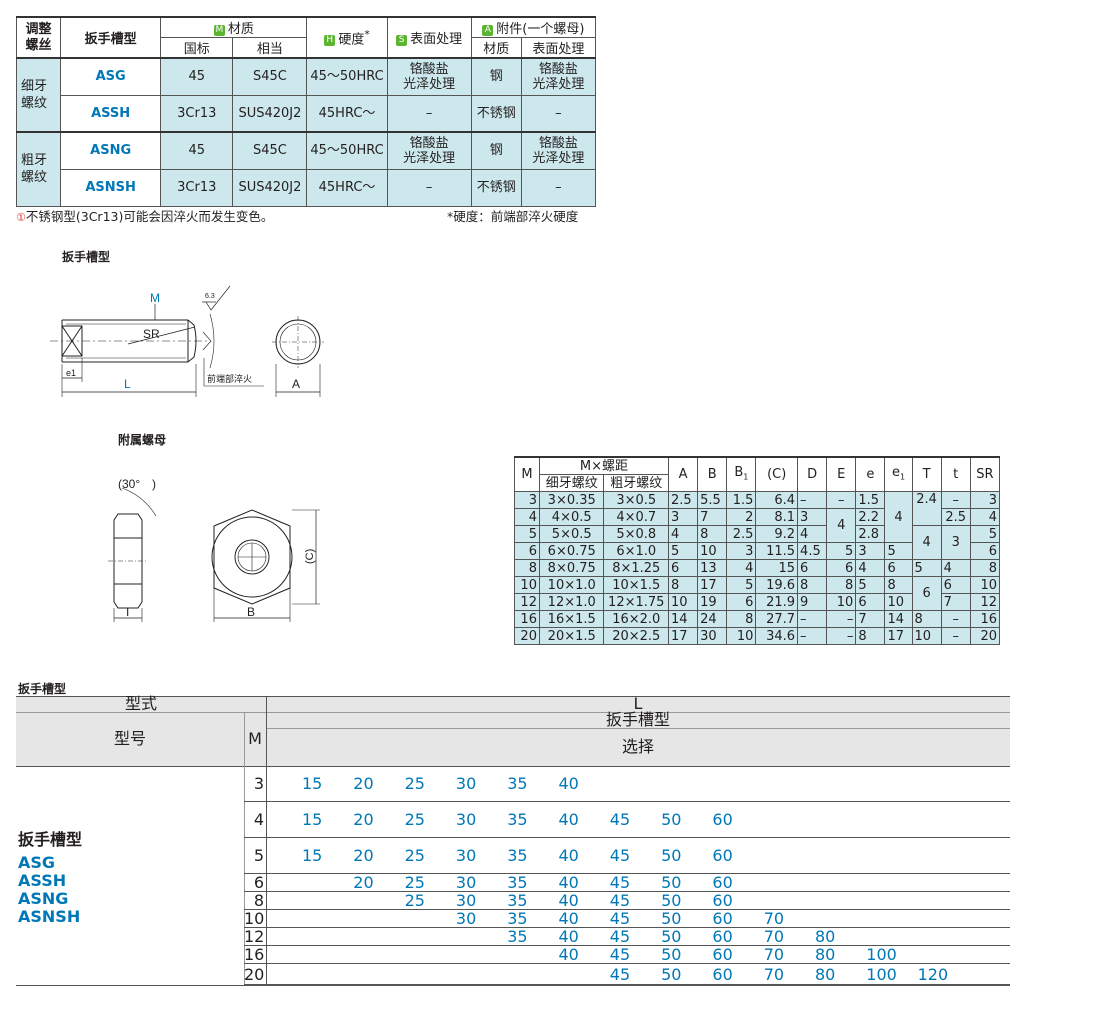  What do you see at coordinates (671, 900) in the screenshot?
I see `selection-value: 50` at bounding box center [671, 900].